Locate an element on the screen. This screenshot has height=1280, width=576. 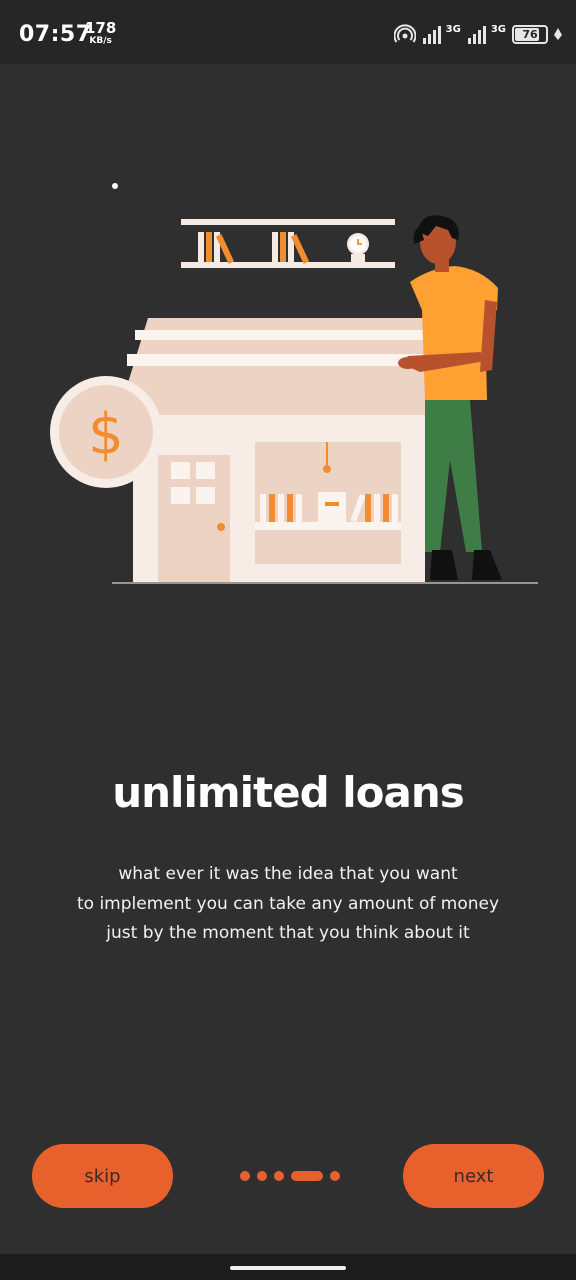
home-indicator is located at coordinates (288, 1268).